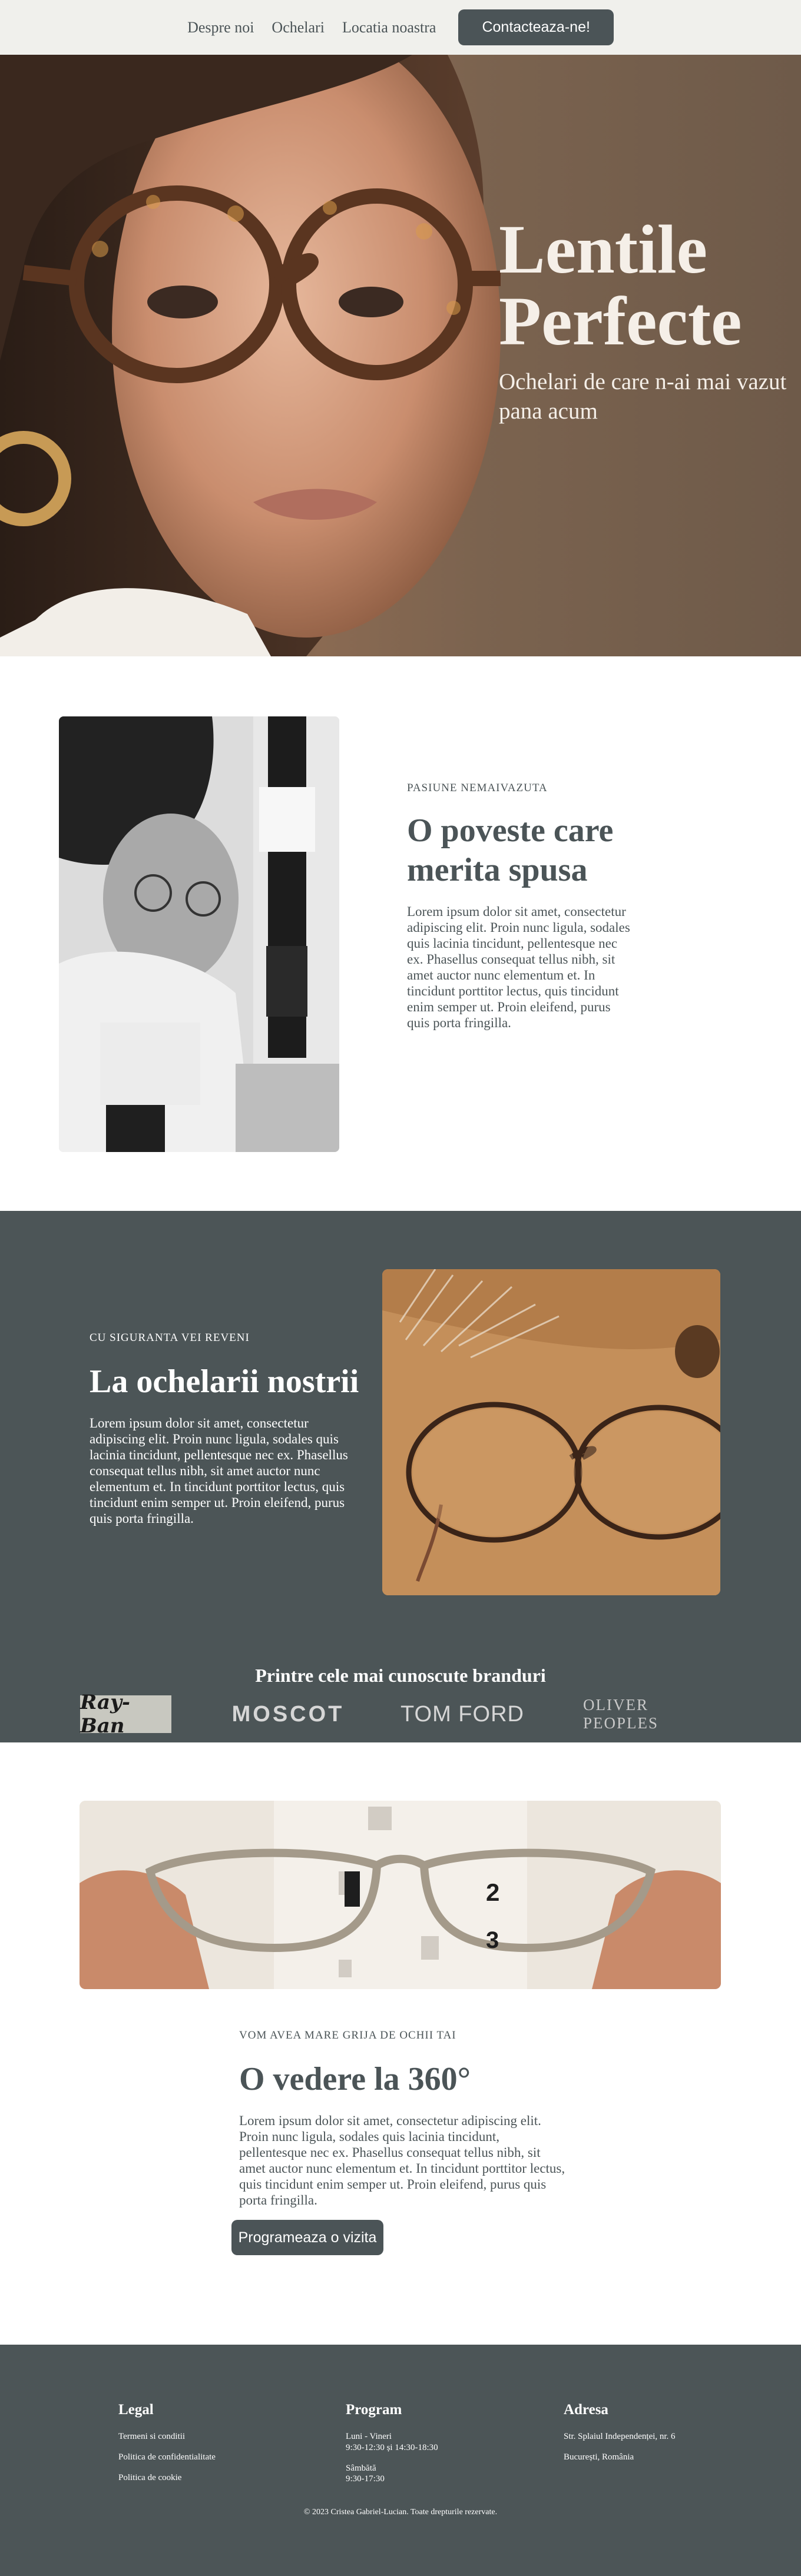  I want to click on nav-link-locatia: Locatia noastra, so click(389, 27).